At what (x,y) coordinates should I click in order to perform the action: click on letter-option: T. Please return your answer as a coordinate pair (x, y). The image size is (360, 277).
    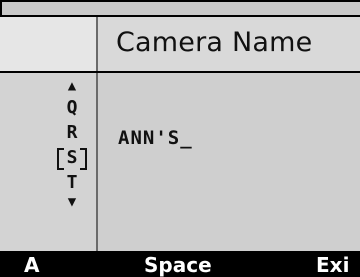
    Looking at the image, I should click on (72, 182).